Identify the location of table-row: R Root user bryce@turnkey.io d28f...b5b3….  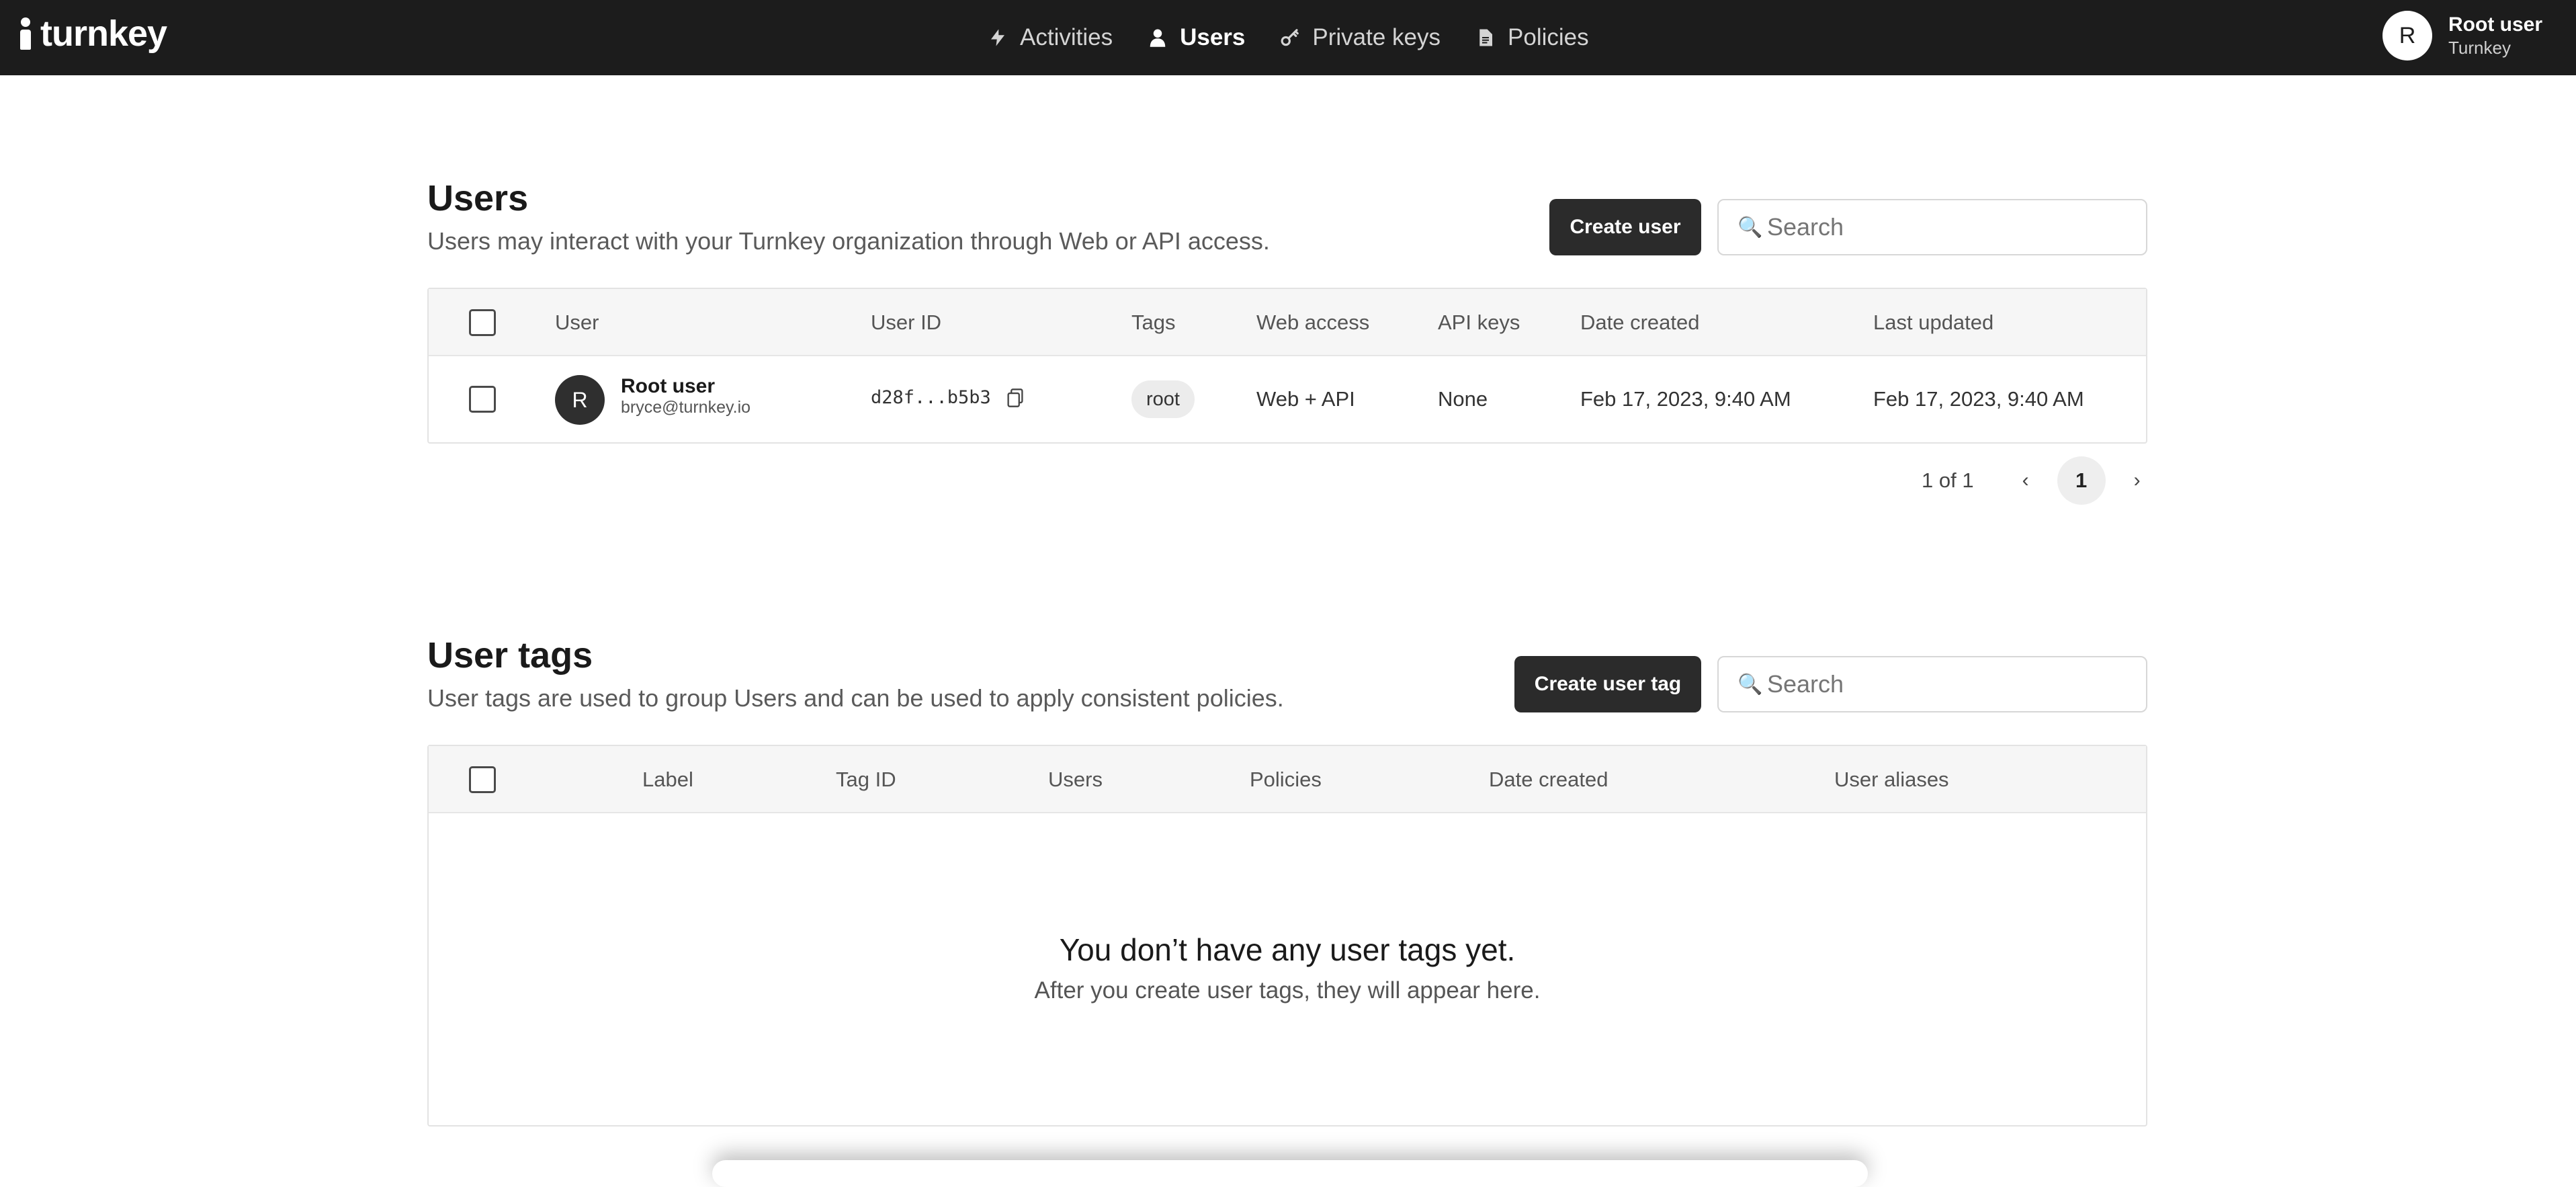
(1287, 399).